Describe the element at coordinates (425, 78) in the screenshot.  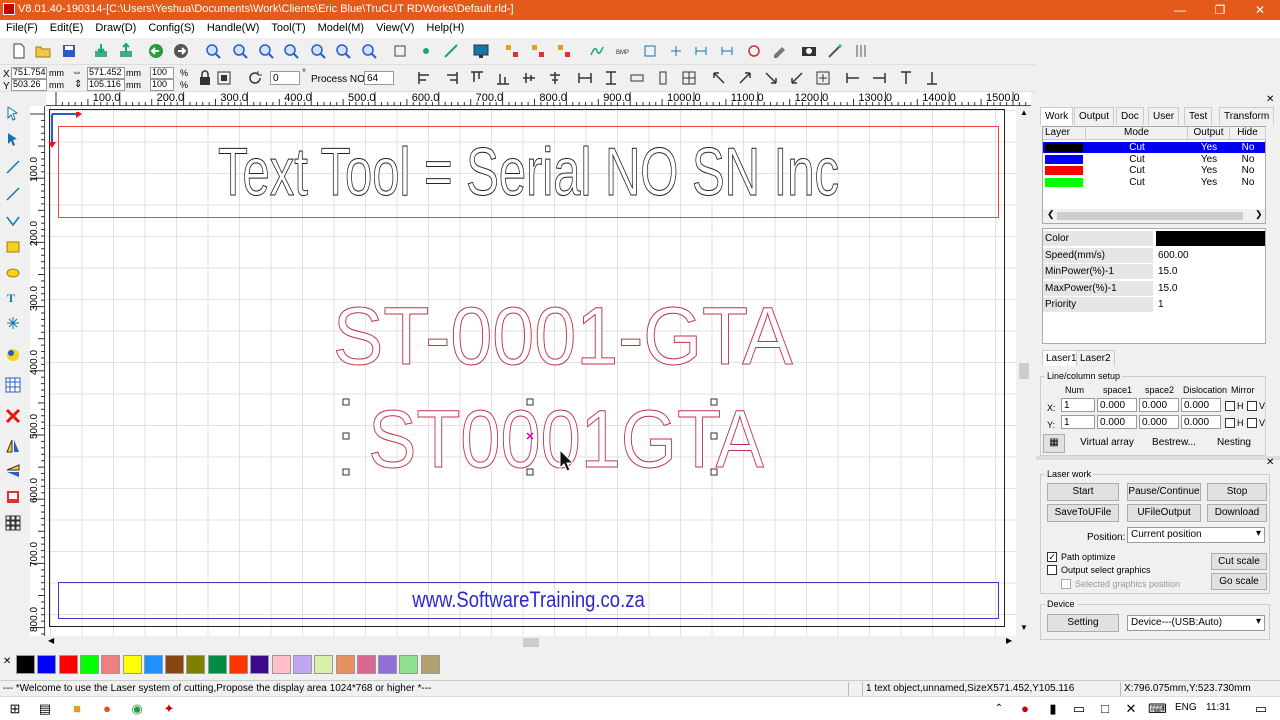
I see `align-left-icon` at that location.